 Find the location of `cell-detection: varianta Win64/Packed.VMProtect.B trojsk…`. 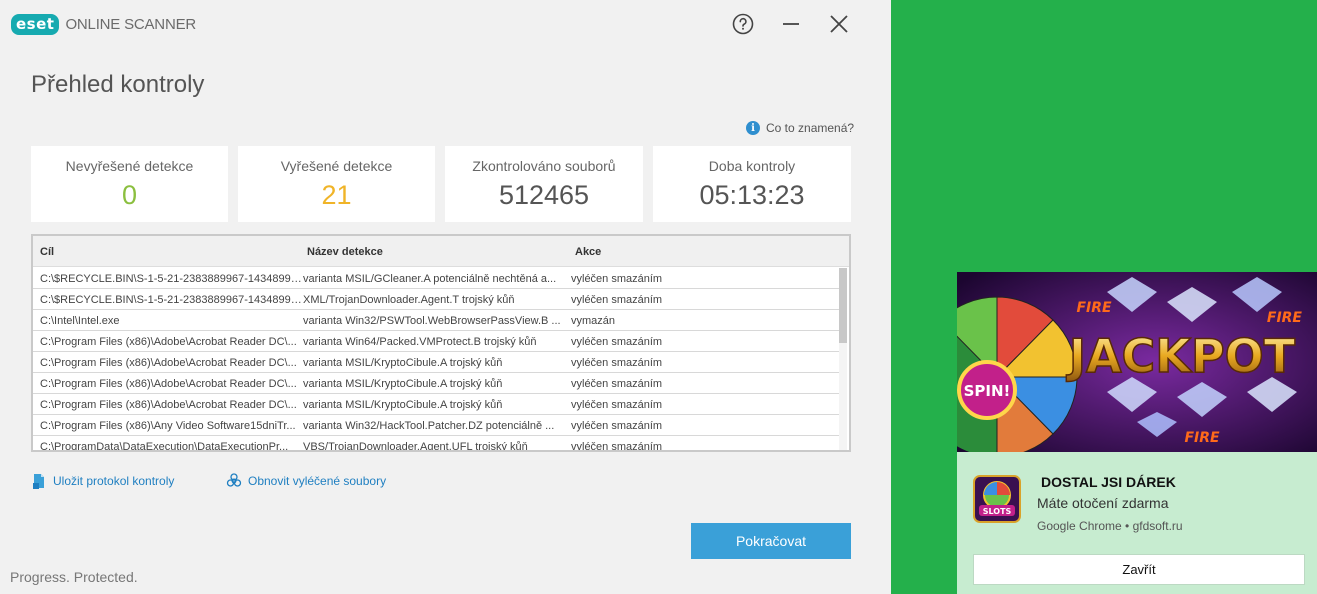

cell-detection: varianta Win64/Packed.VMProtect.B trojsk… is located at coordinates (420, 342).